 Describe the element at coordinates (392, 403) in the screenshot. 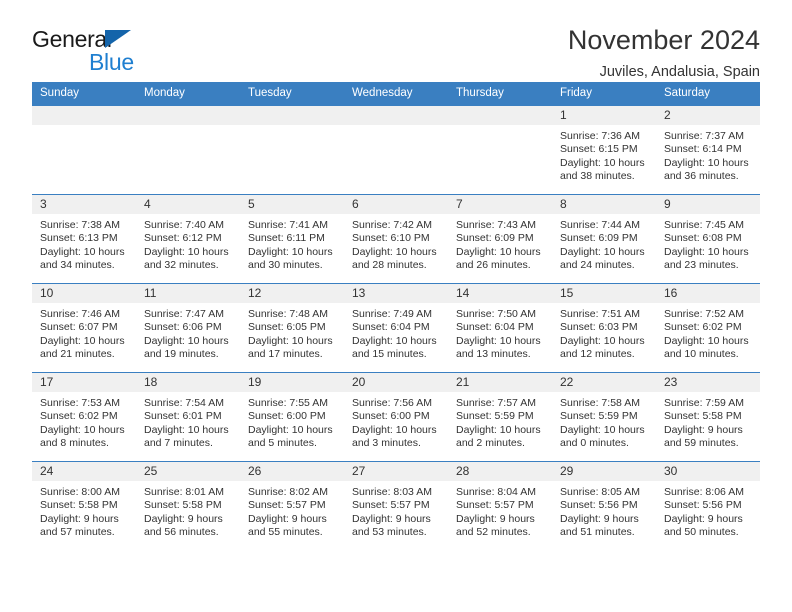

I see `sunrise-text: Sunrise: 7:56 AM` at that location.